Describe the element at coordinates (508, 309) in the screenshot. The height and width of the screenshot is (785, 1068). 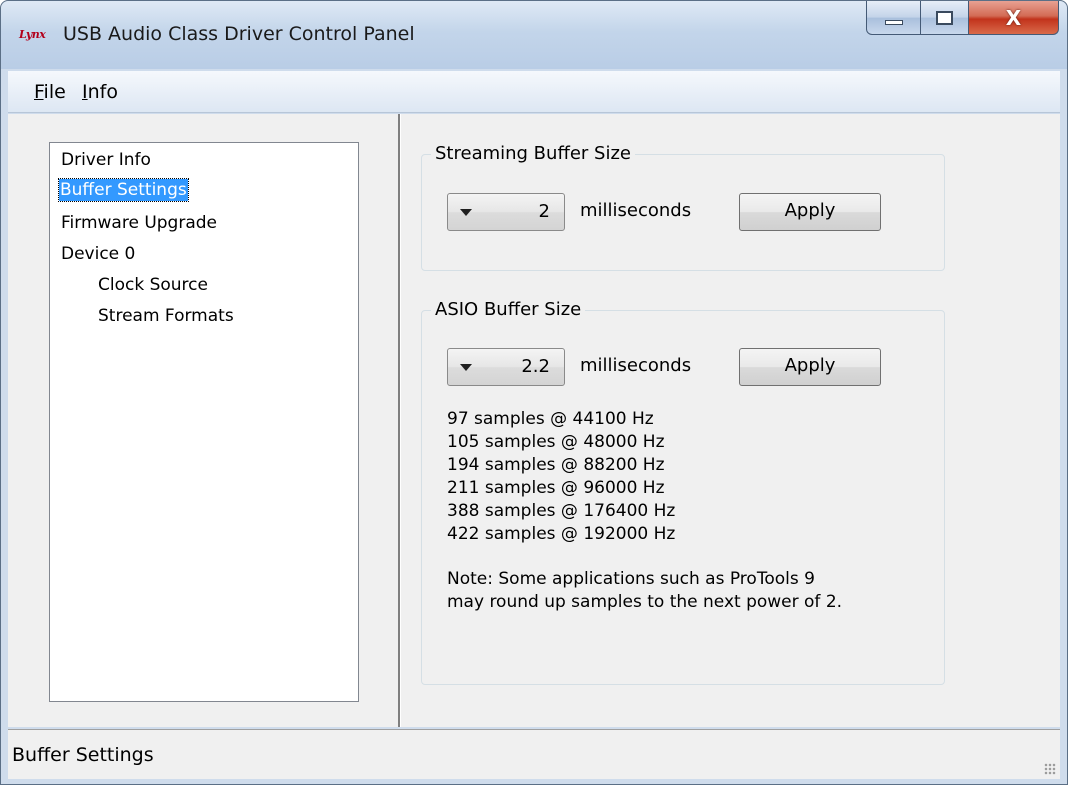
I see `asio-buffer-title: ASIO Buffer Size` at that location.